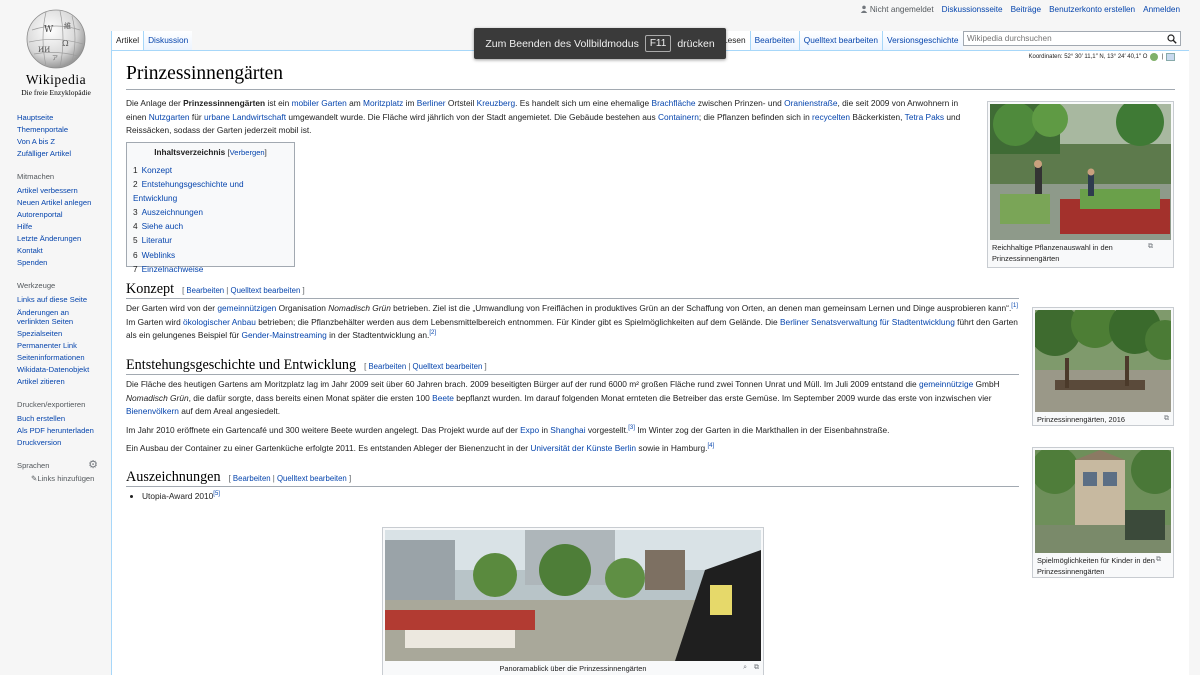  I want to click on link-gemeinnuetzig: gemeinnützigen, so click(246, 308).